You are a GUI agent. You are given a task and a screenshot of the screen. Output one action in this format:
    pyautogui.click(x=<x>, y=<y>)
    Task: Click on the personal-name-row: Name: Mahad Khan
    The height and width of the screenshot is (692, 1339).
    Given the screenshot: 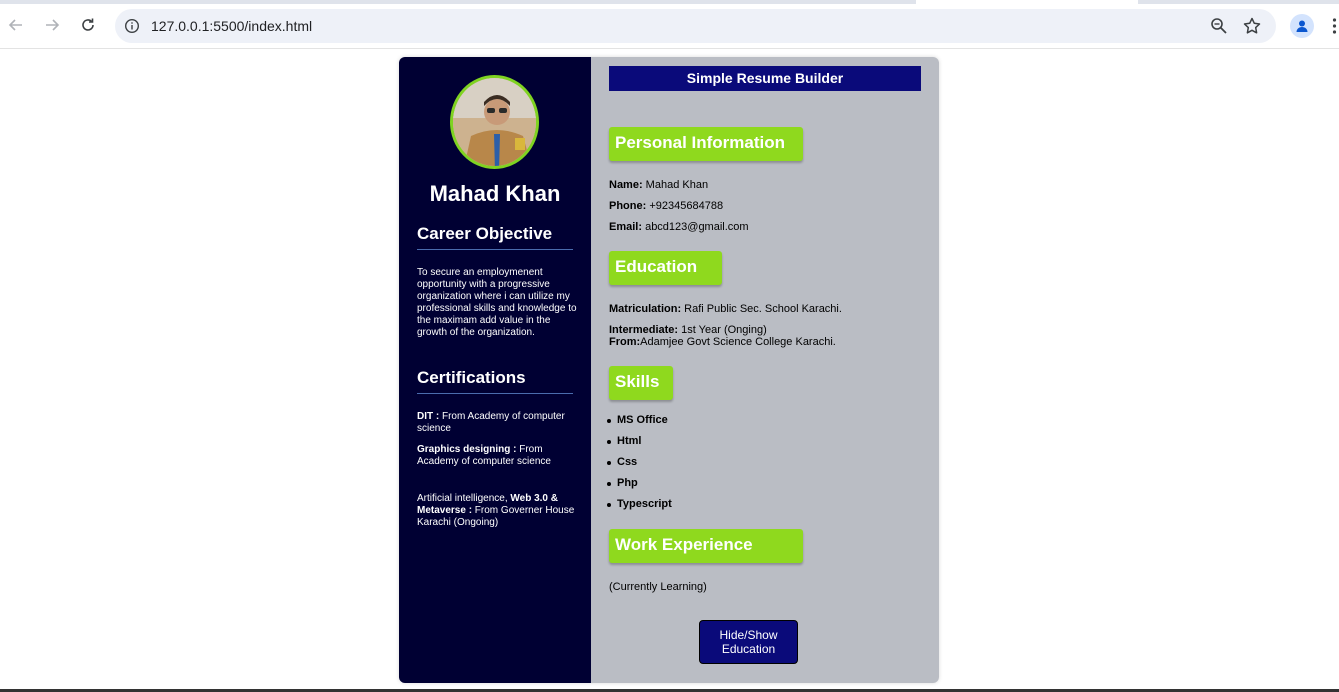 What is the action you would take?
    pyautogui.click(x=658, y=185)
    